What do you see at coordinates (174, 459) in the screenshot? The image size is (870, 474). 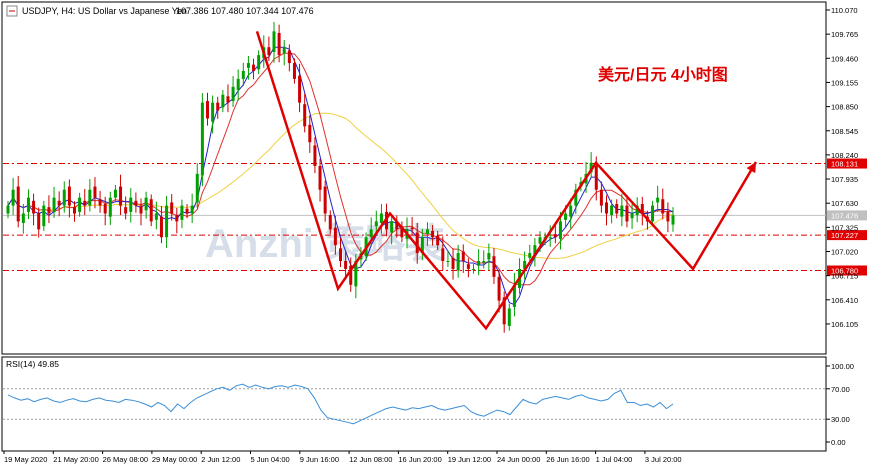 I see `x-tick-label: 29 May 00:00` at bounding box center [174, 459].